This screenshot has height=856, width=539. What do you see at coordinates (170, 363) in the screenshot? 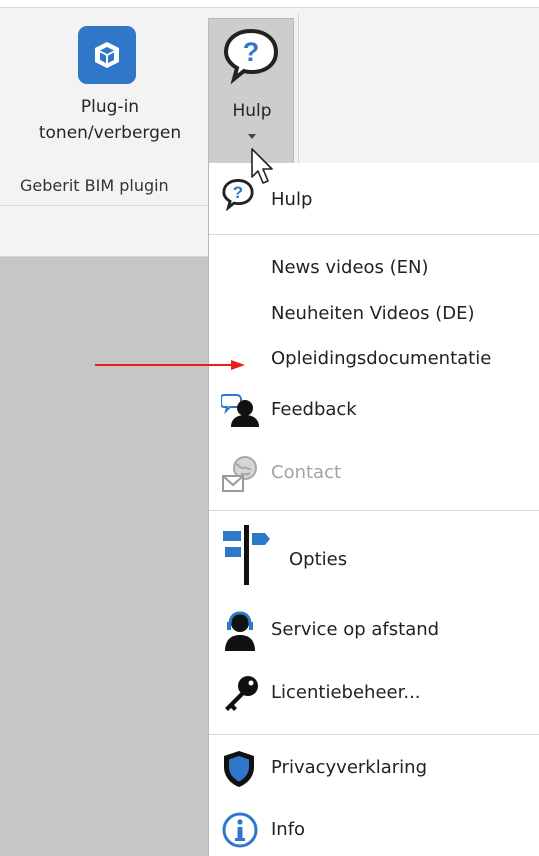
I see `annotation-arrow` at bounding box center [170, 363].